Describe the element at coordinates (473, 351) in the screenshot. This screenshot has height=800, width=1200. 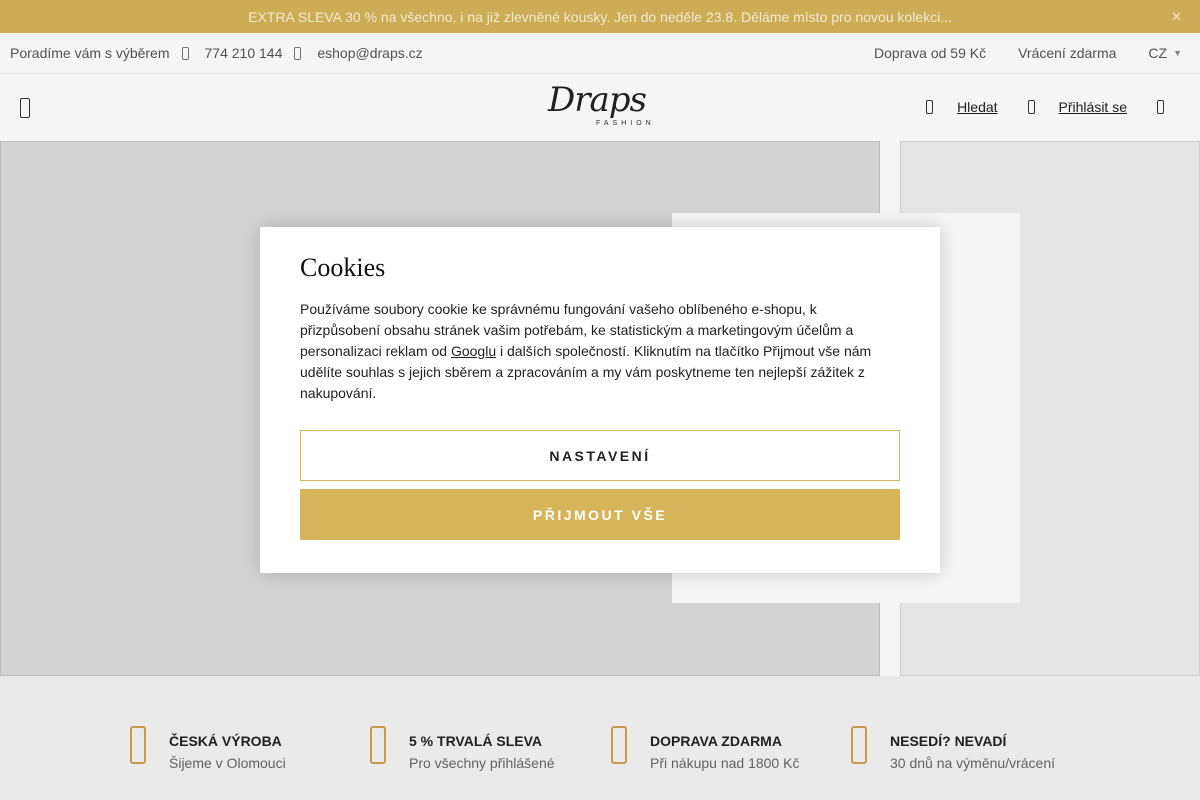
I see `google-link: Googlu` at that location.